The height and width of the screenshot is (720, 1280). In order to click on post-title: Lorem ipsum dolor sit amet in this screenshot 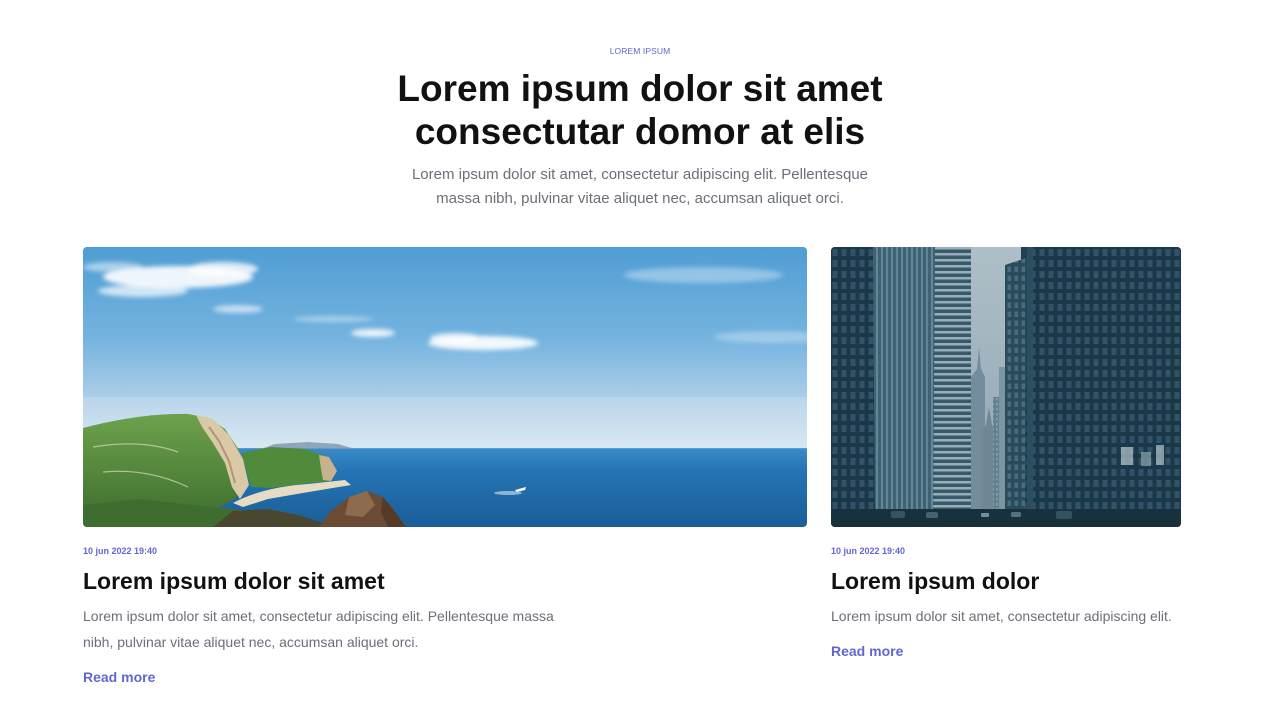, I will do `click(445, 581)`.